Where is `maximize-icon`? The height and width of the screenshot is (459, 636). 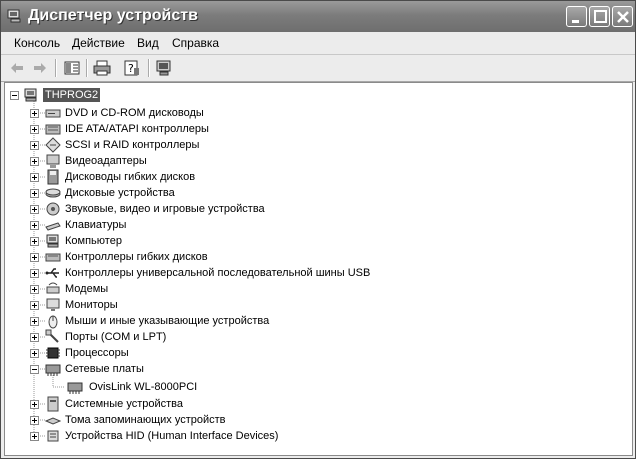
maximize-icon is located at coordinates (600, 16).